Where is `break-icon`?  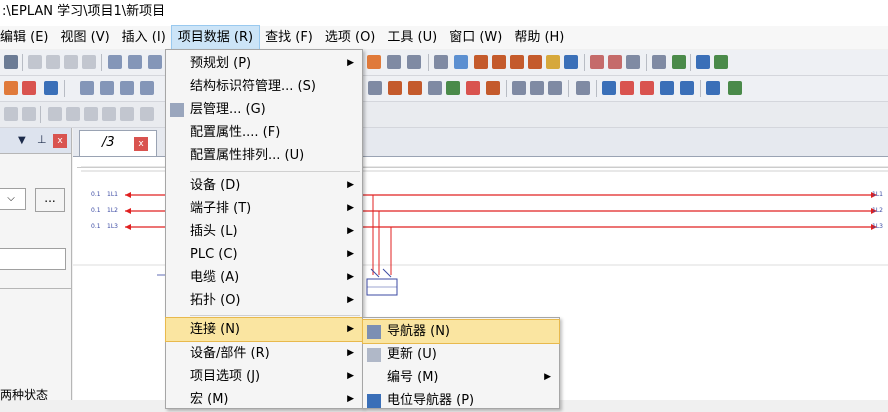 break-icon is located at coordinates (667, 88).